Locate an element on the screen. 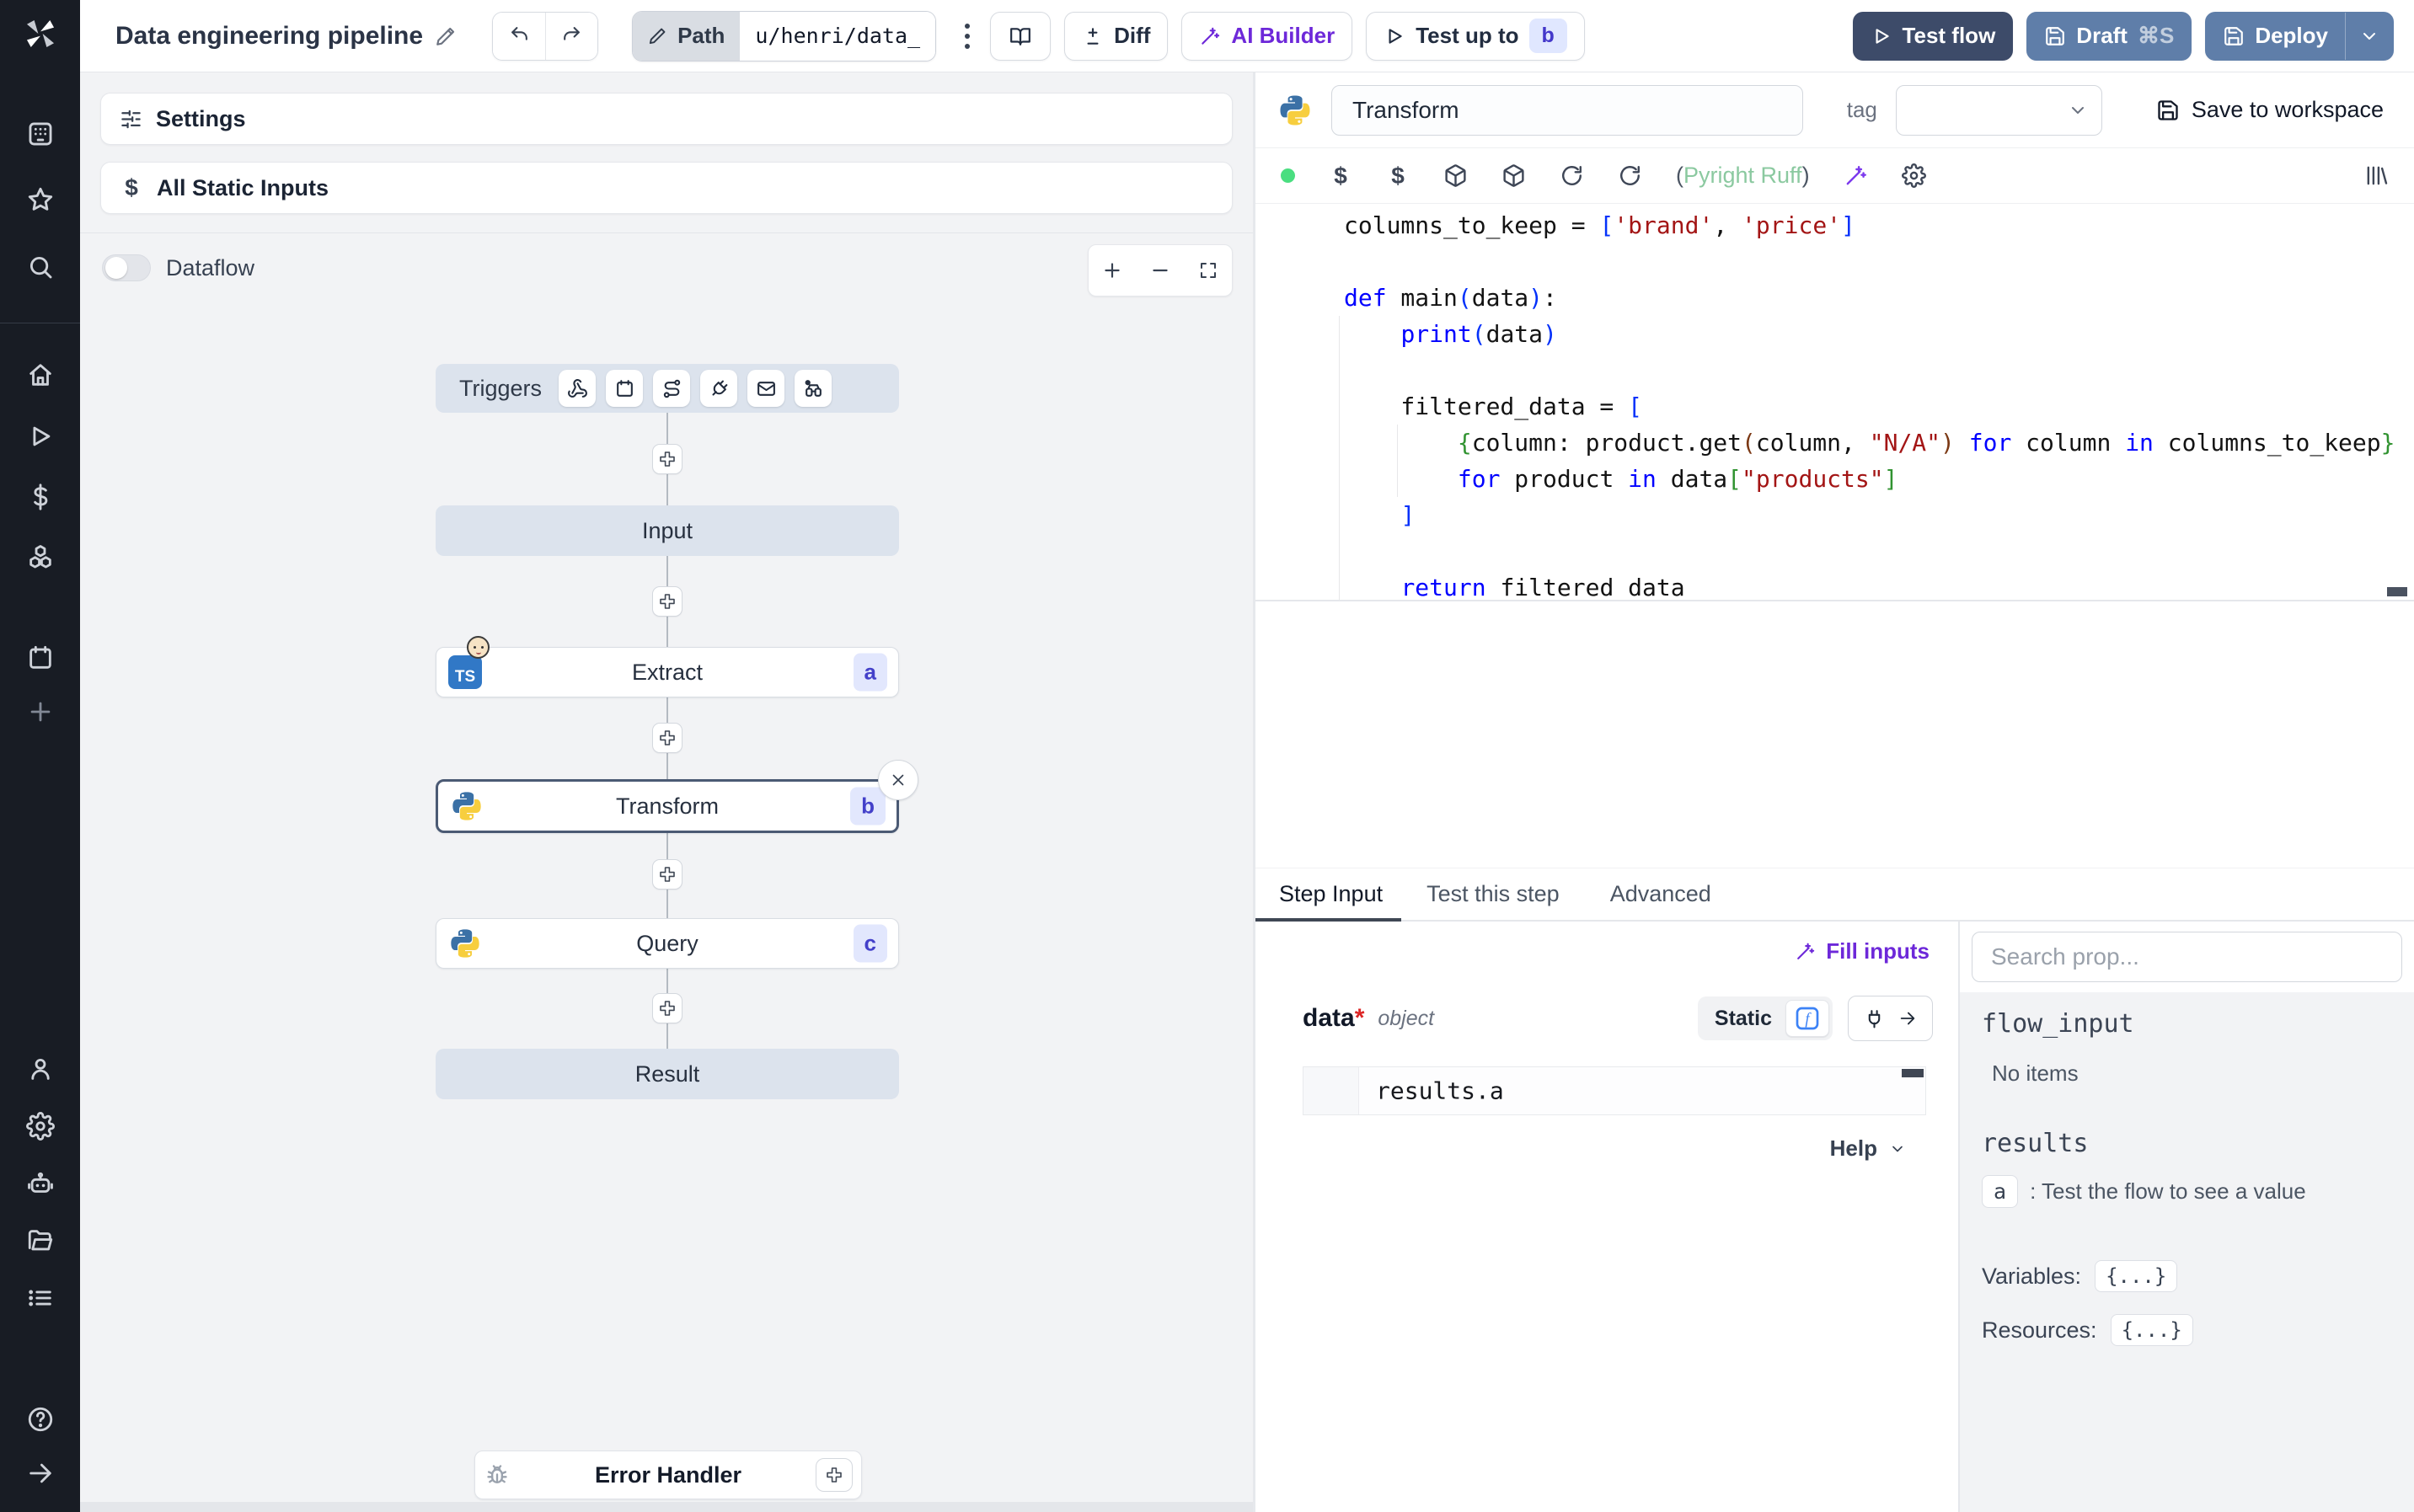 This screenshot has height=1512, width=2414. runs-play-icon is located at coordinates (40, 436).